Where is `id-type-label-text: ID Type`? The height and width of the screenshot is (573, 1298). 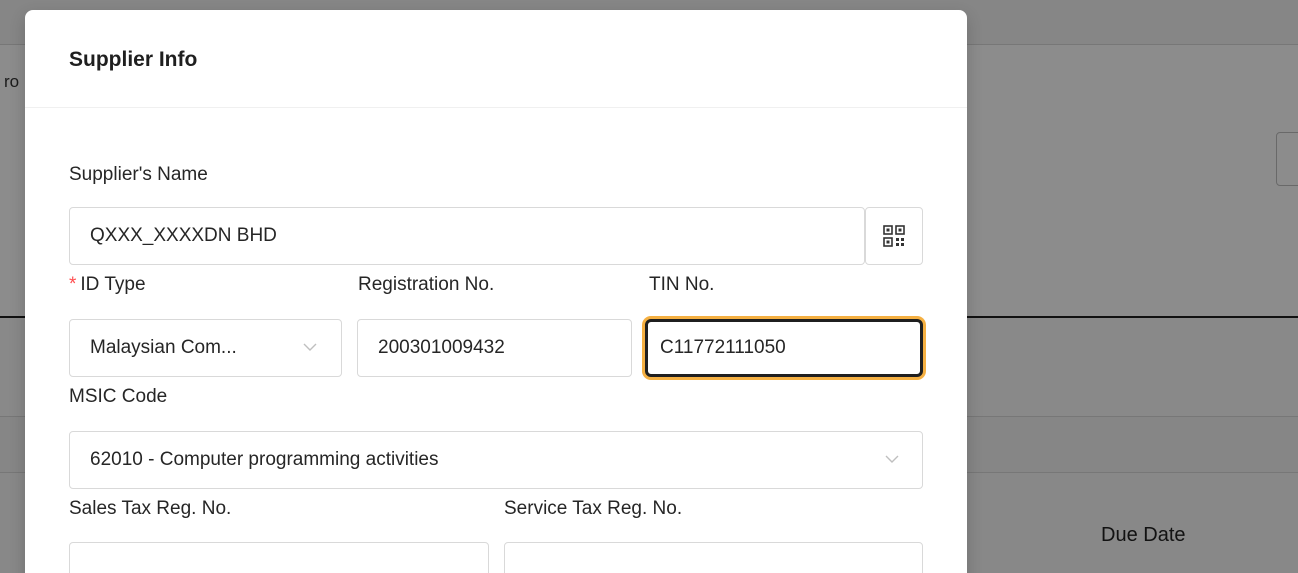
id-type-label-text: ID Type is located at coordinates (113, 284).